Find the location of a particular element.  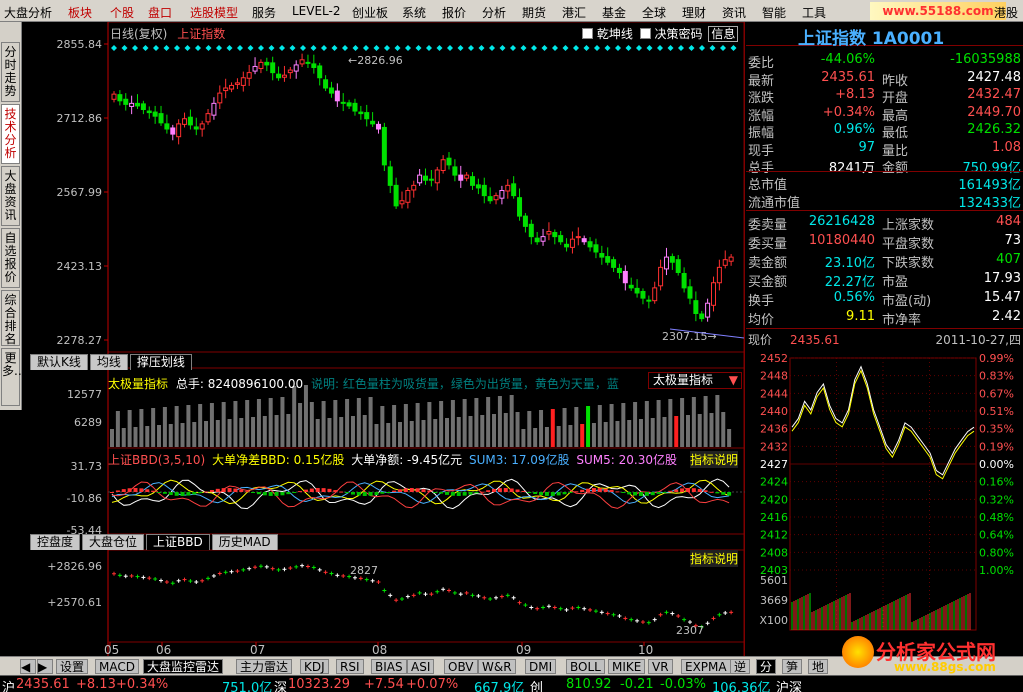

qiankun-label: 乾坤线 is located at coordinates (615, 34).